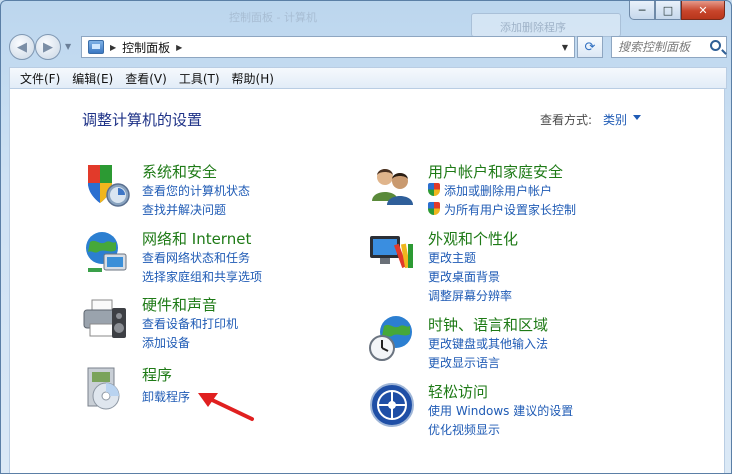  I want to click on menu-tools: 工具(T), so click(199, 78).